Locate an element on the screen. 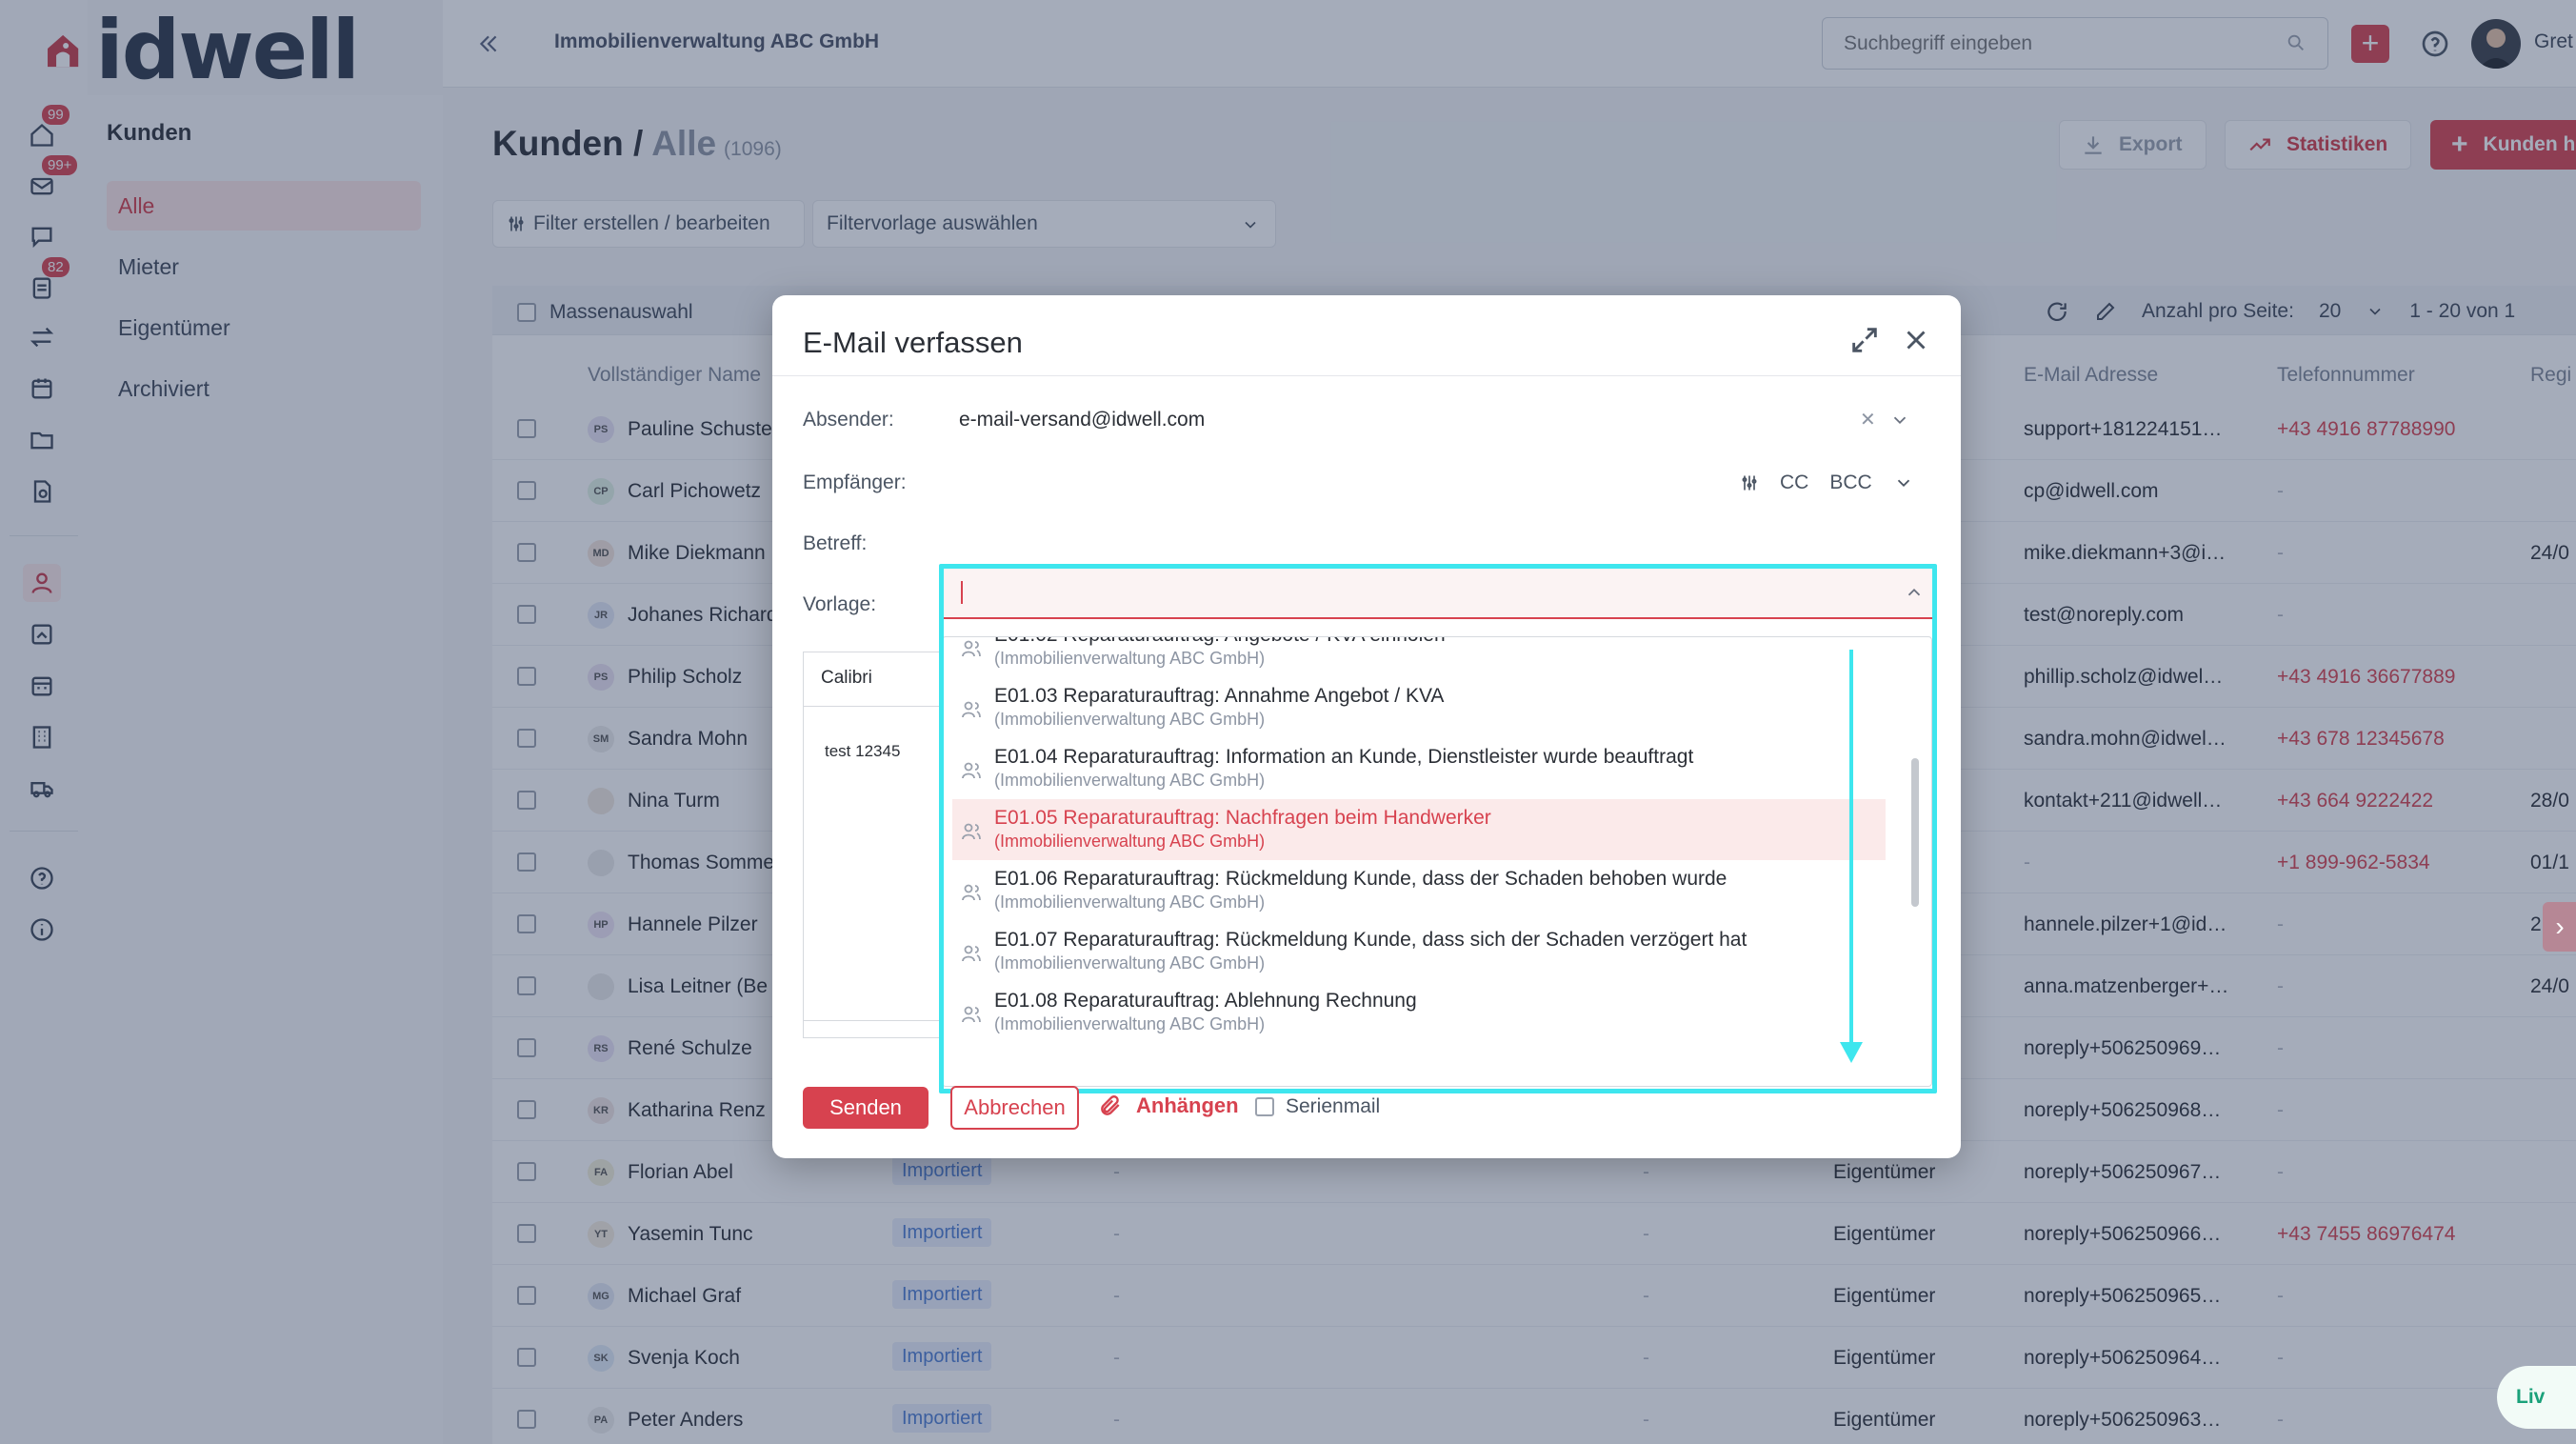 The image size is (2576, 1444). filter-sliders-icon is located at coordinates (1750, 482).